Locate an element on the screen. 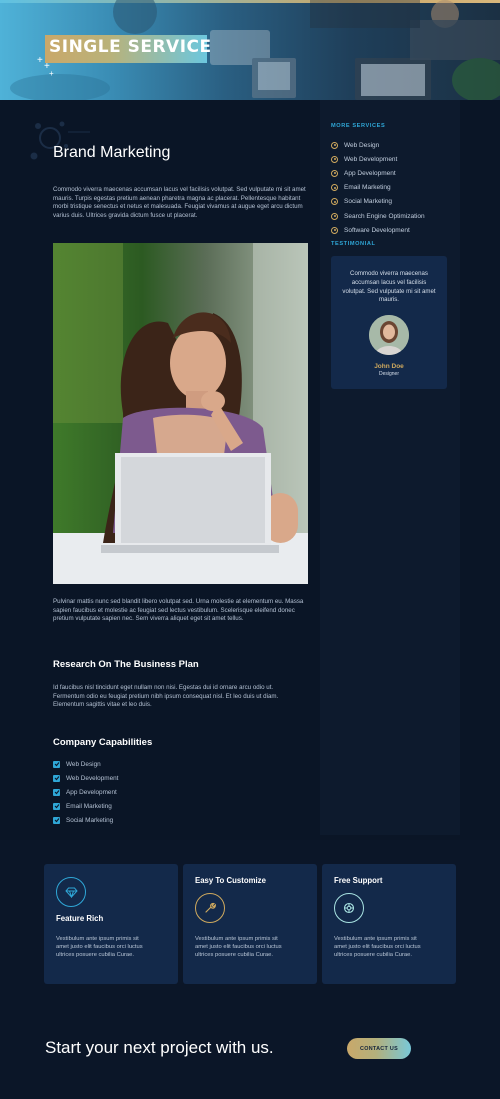  service-link-seo: Search Engine Optimization is located at coordinates (378, 216).